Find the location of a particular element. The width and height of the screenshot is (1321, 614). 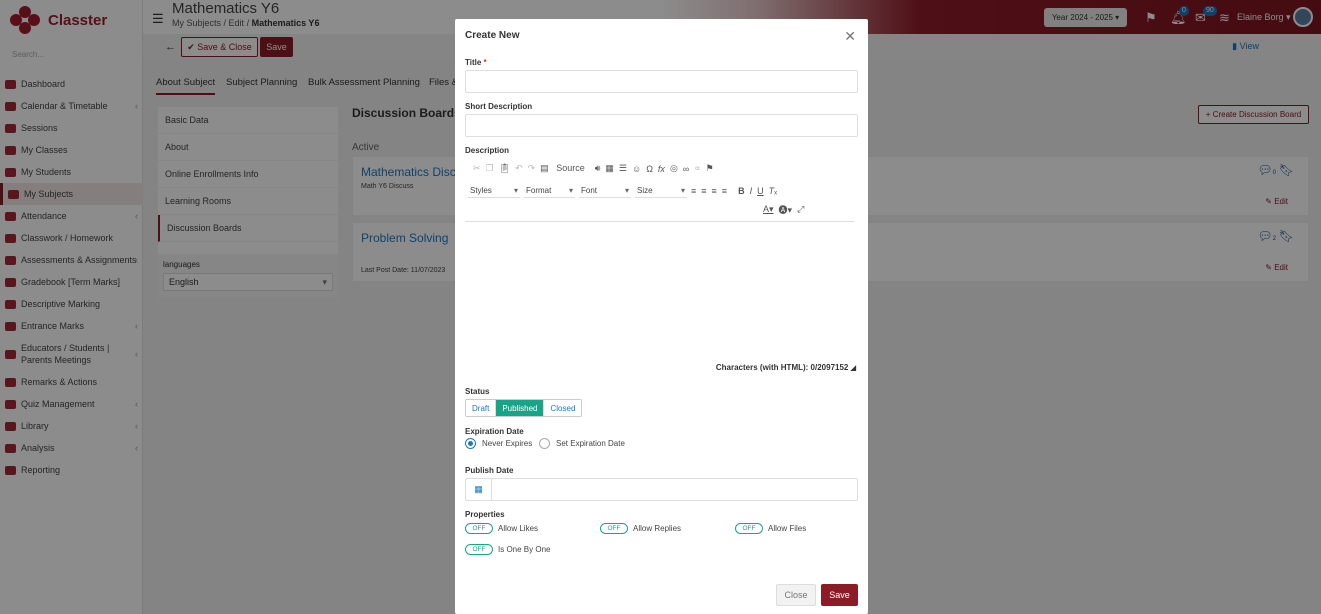

audio-icon: 🔊︎ is located at coordinates (598, 168).